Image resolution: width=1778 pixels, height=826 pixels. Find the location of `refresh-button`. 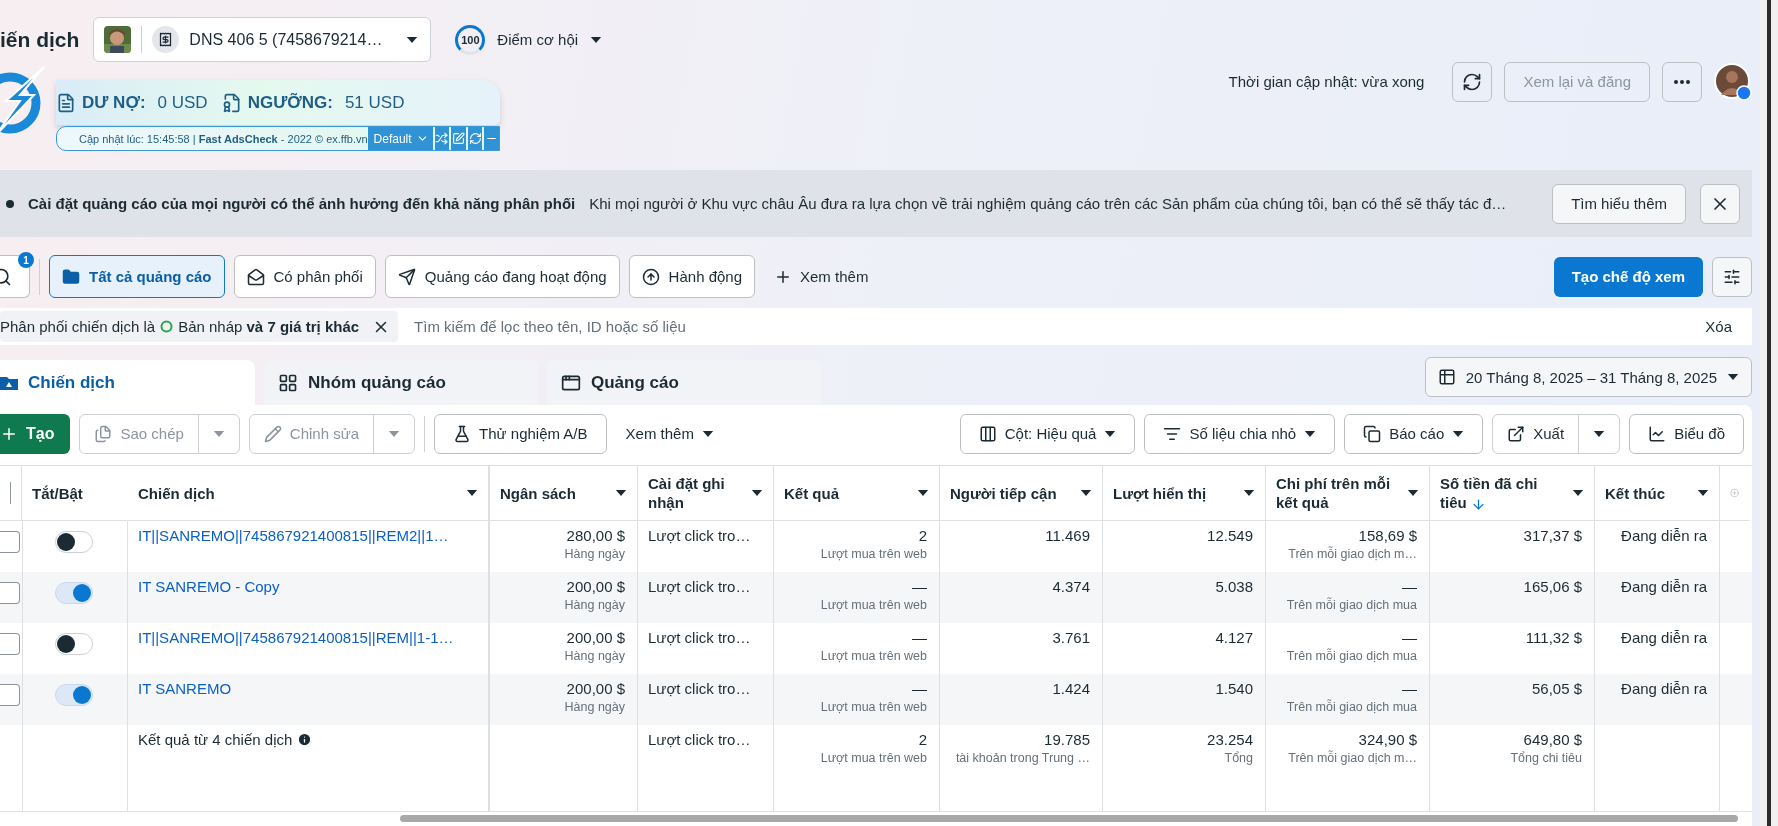

refresh-button is located at coordinates (1472, 81).